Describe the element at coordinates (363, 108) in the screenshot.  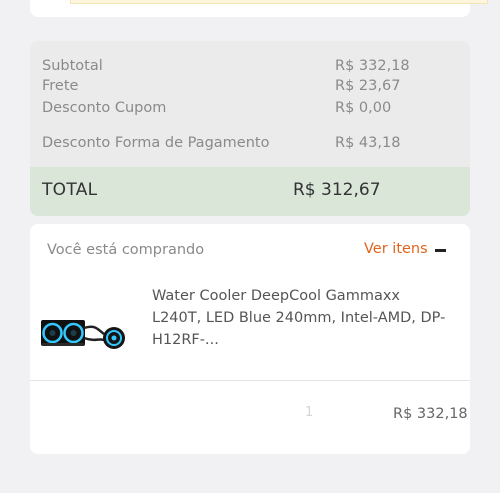
I see `cupom-value: R$ 0,00` at that location.